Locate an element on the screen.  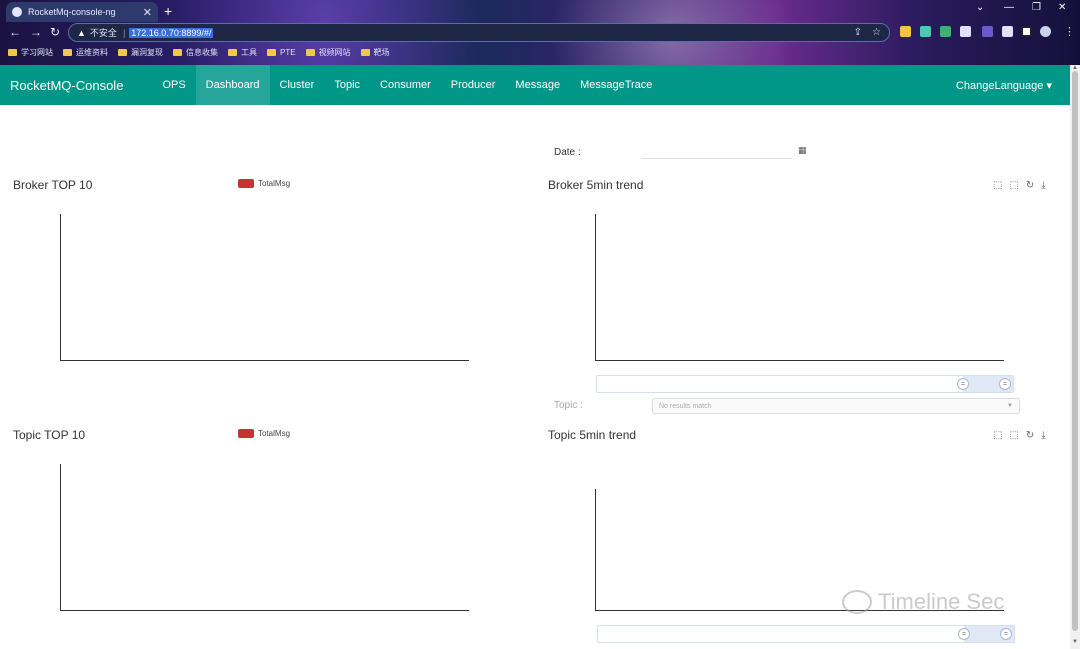
browser-menu-icon: ⋮ is located at coordinates (1069, 31).